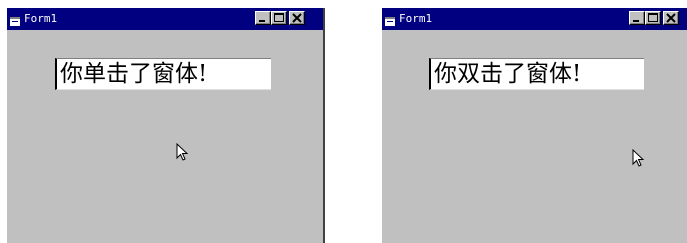 Image resolution: width=687 pixels, height=243 pixels. Describe the element at coordinates (163, 74) in the screenshot. I see `message-label: 你单击了窗体!` at that location.